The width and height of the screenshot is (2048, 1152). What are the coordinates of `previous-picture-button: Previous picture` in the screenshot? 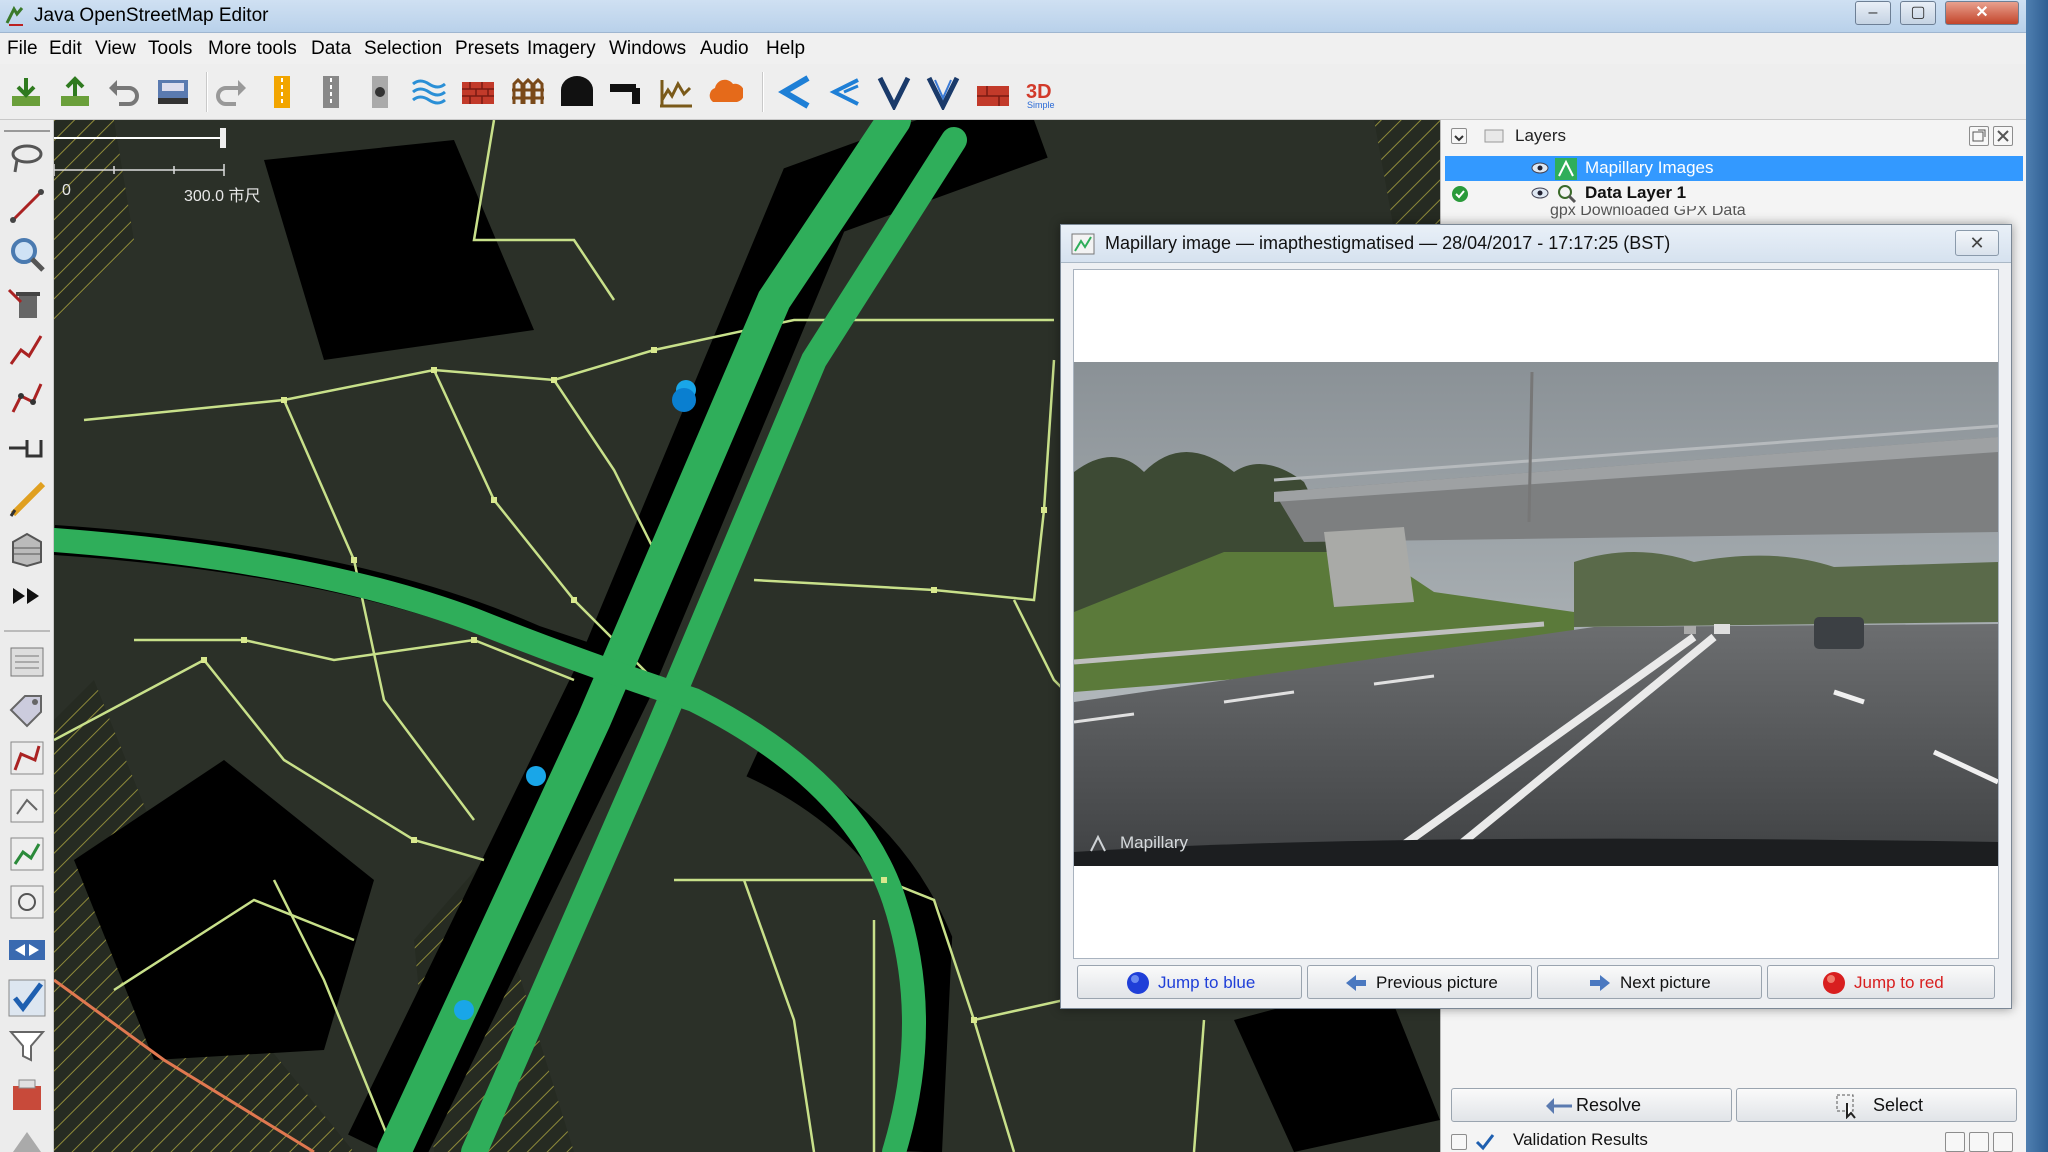 It's located at (1419, 982).